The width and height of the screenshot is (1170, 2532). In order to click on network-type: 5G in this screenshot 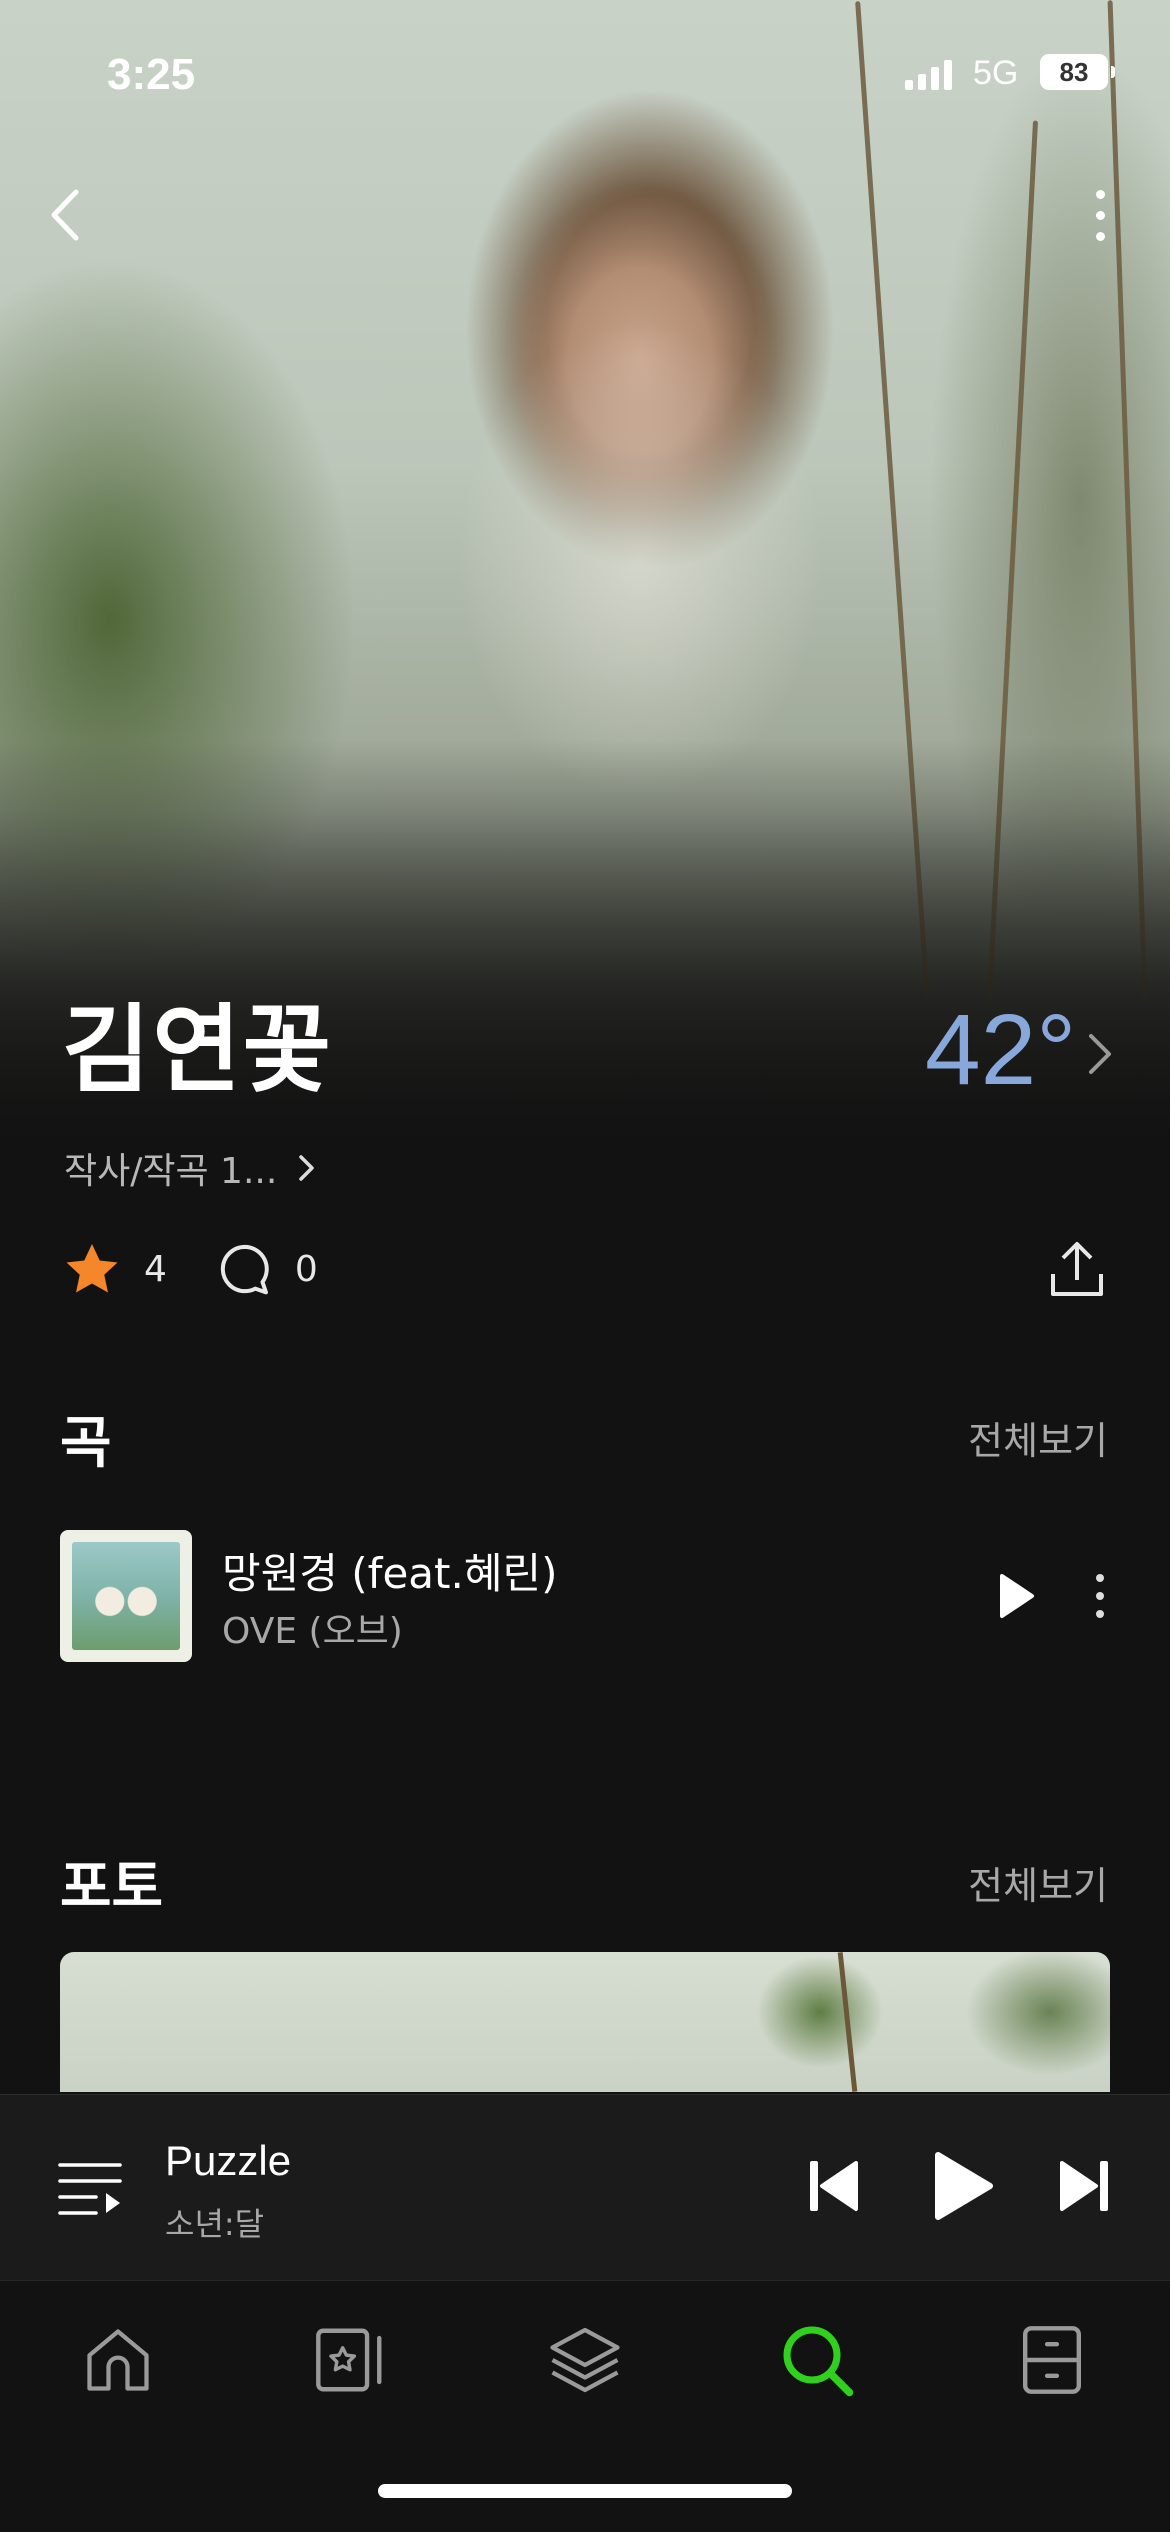, I will do `click(996, 73)`.